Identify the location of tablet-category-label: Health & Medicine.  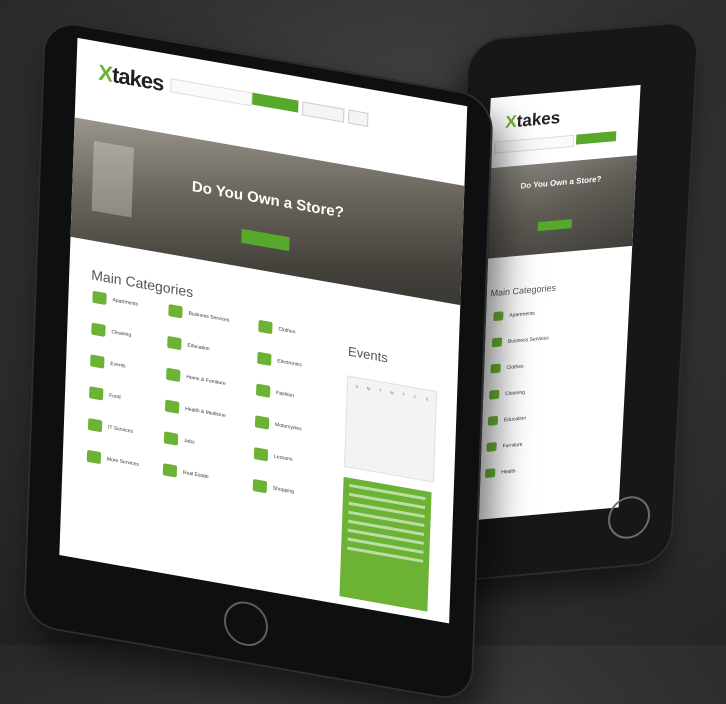
(205, 413).